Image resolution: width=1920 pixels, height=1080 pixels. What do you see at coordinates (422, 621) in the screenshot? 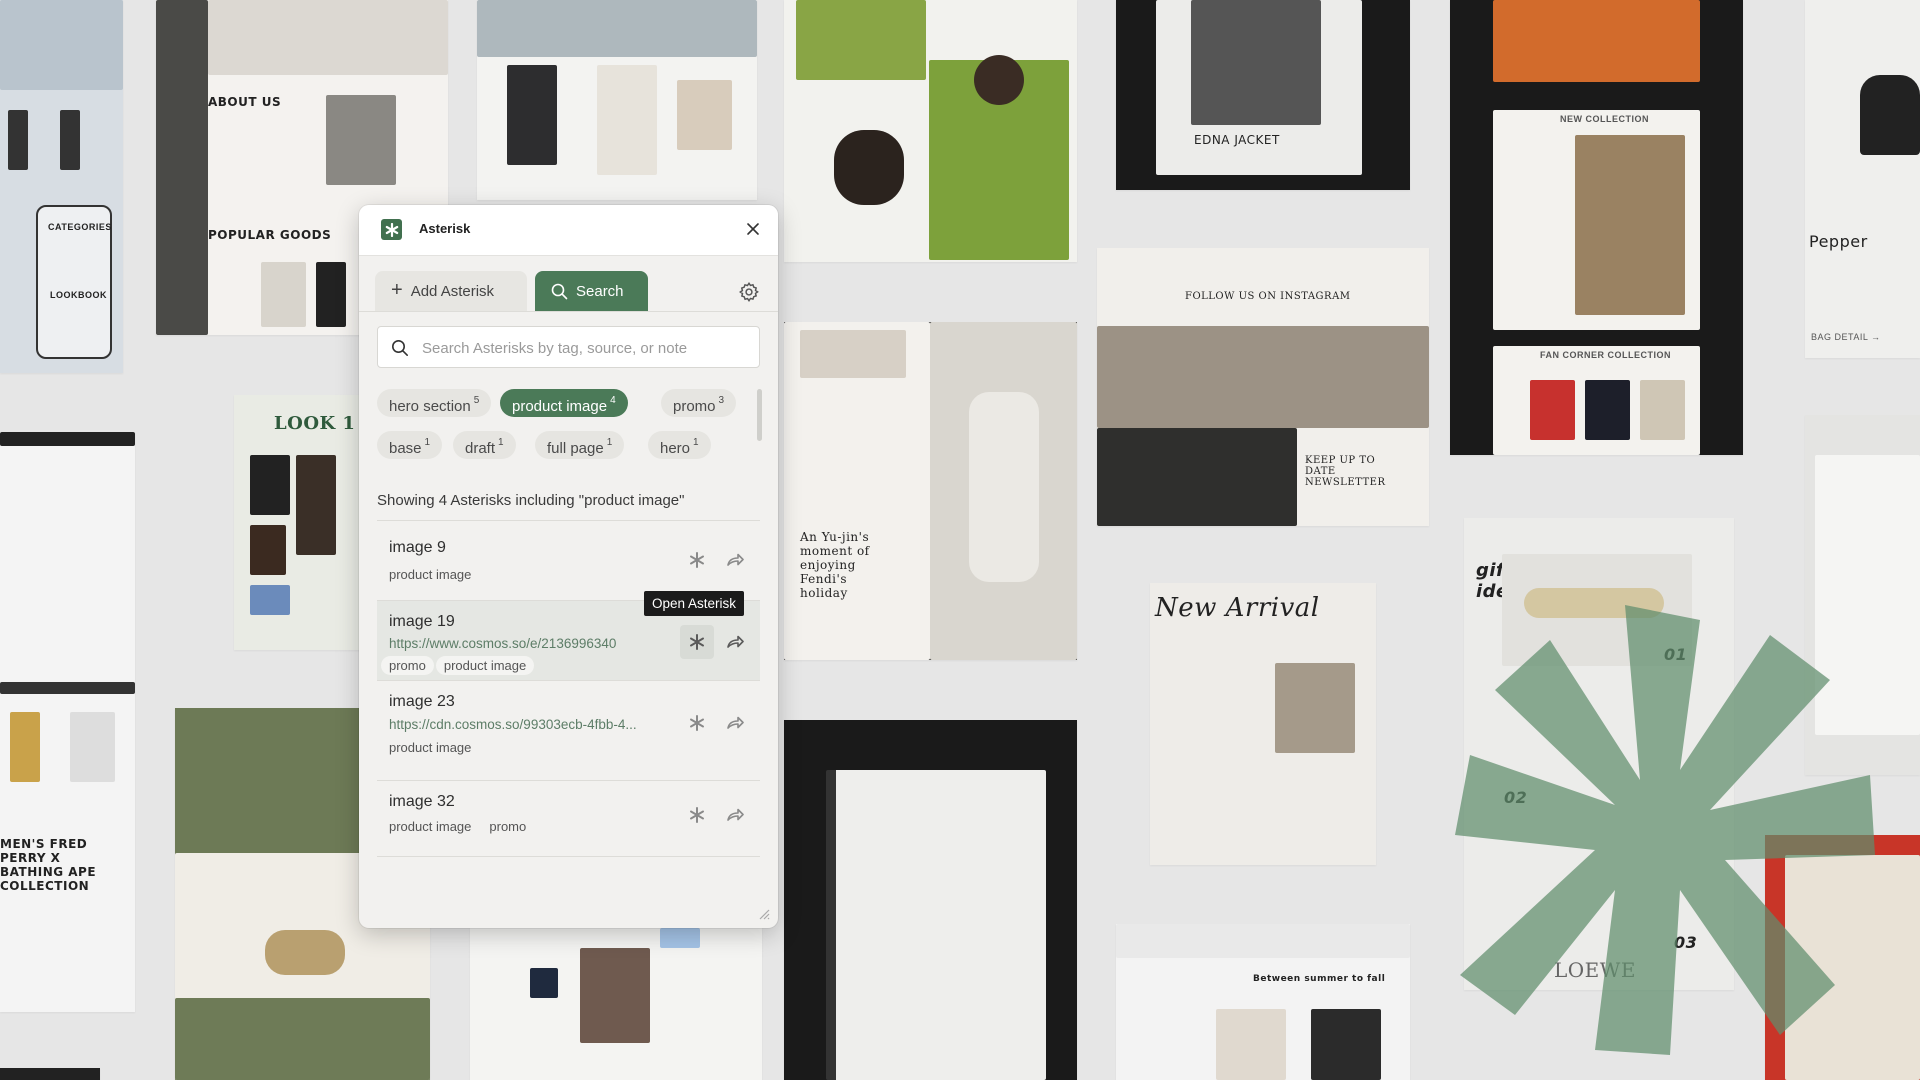
I see `result-title: image 19` at bounding box center [422, 621].